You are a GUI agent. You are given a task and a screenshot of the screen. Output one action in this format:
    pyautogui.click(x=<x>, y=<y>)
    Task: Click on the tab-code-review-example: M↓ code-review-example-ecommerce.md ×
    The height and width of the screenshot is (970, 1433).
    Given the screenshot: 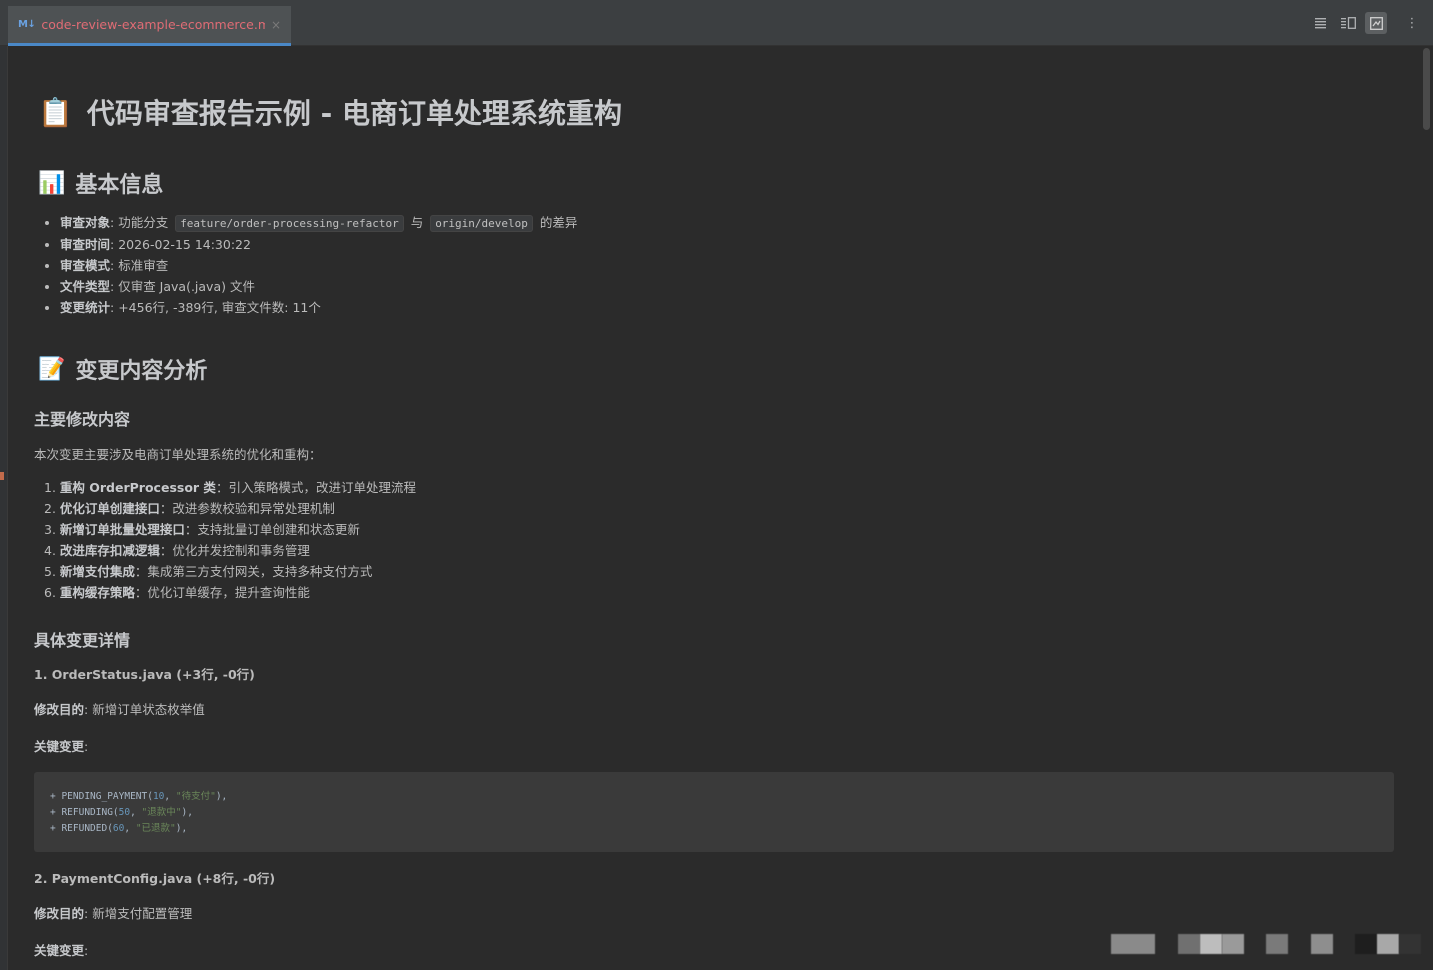 What is the action you would take?
    pyautogui.click(x=149, y=26)
    